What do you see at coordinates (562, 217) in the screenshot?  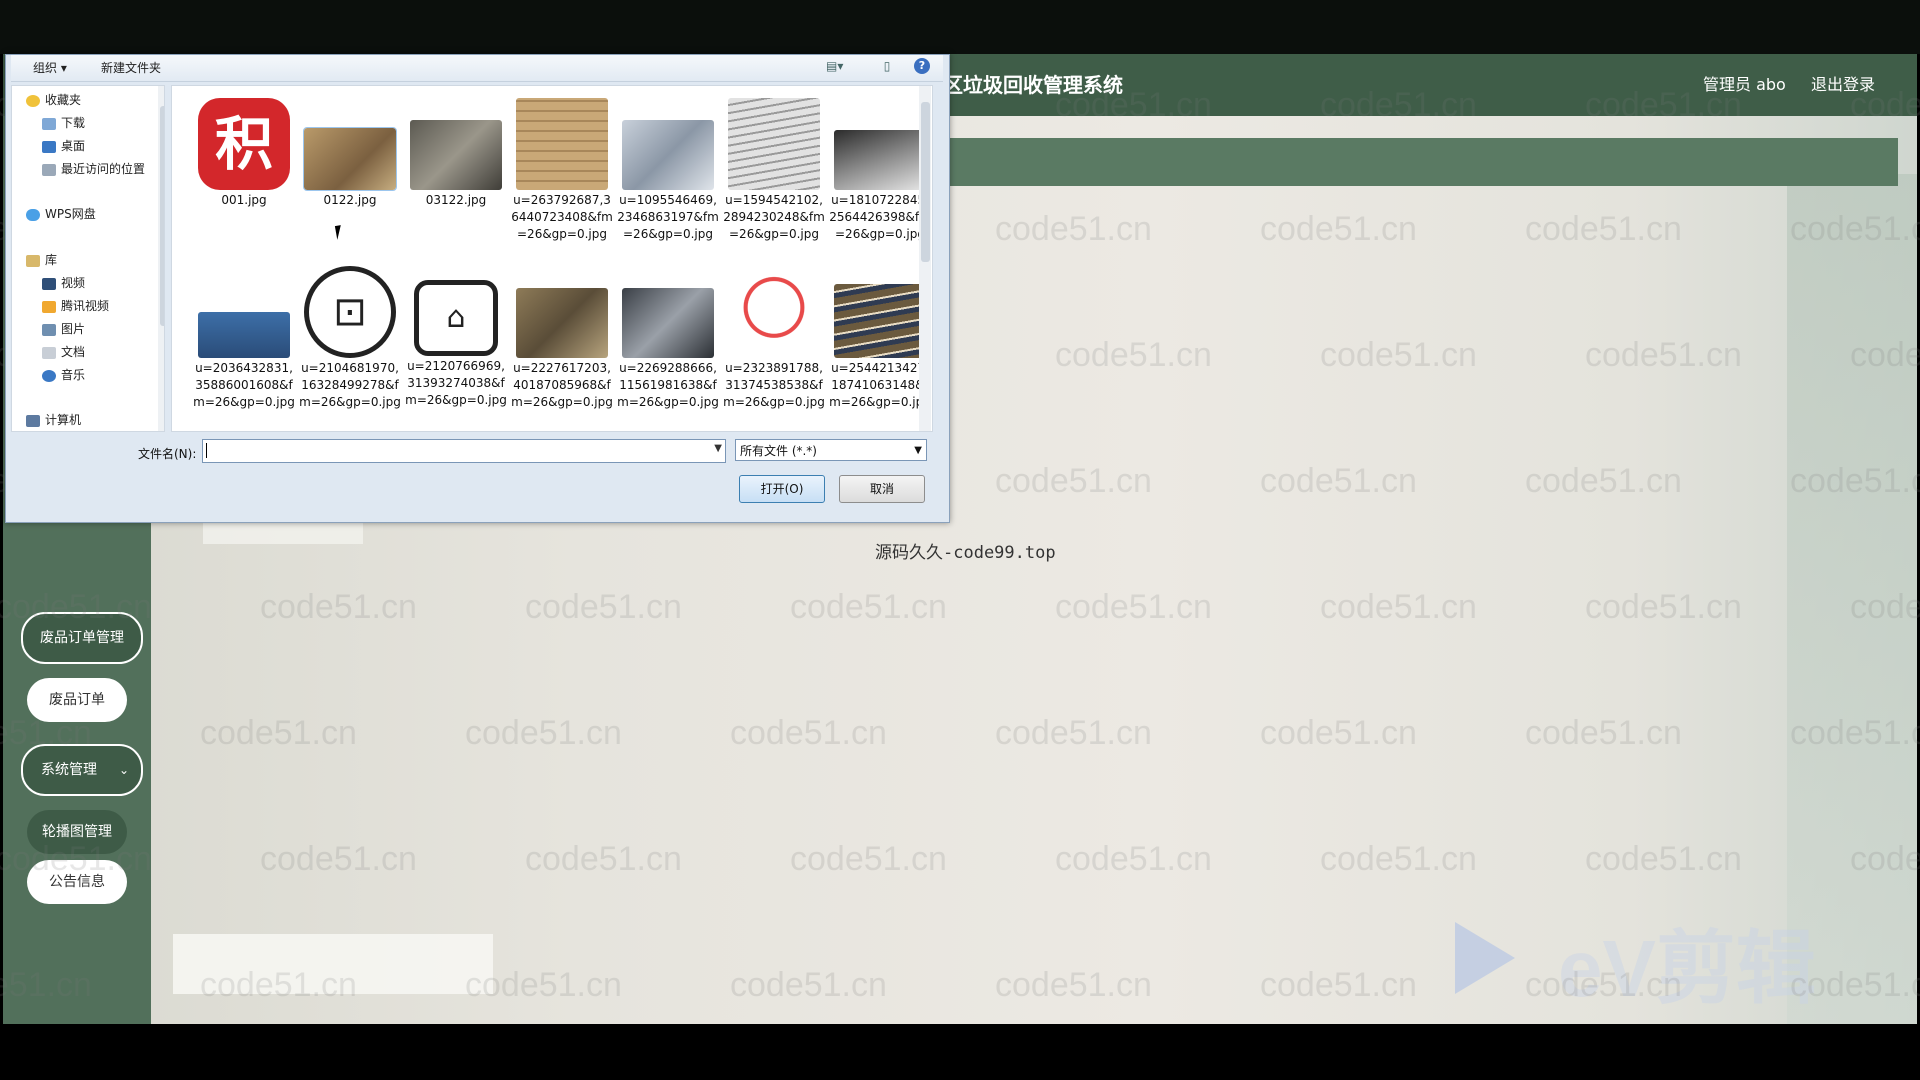 I see `file-name: u=263792687,36440723408&fm=26&gp=0.jpg` at bounding box center [562, 217].